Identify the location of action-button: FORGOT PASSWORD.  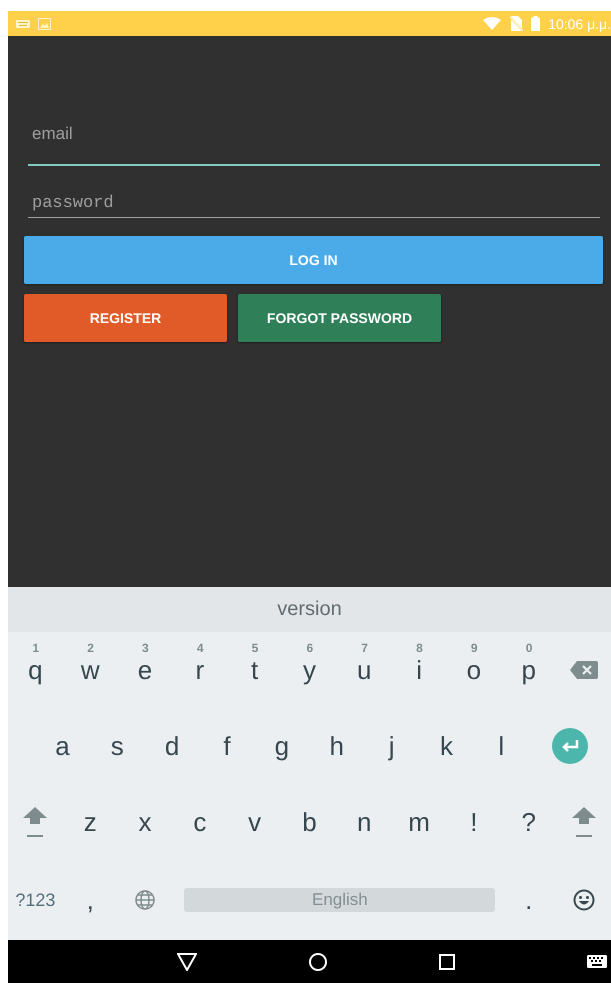
(339, 318).